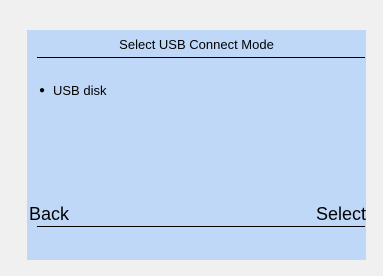  Describe the element at coordinates (341, 214) in the screenshot. I see `select-softkey: Select` at that location.